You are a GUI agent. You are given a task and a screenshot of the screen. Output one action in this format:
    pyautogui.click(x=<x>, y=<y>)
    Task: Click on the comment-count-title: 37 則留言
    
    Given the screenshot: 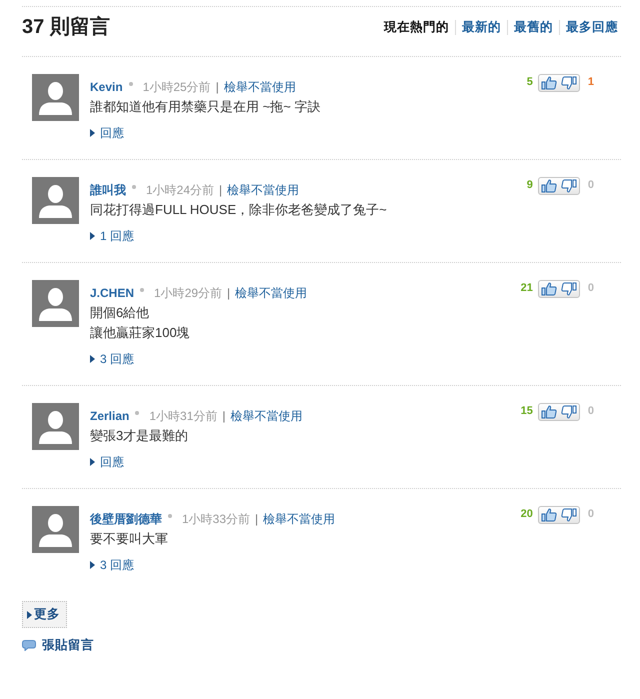 What is the action you would take?
    pyautogui.click(x=66, y=27)
    